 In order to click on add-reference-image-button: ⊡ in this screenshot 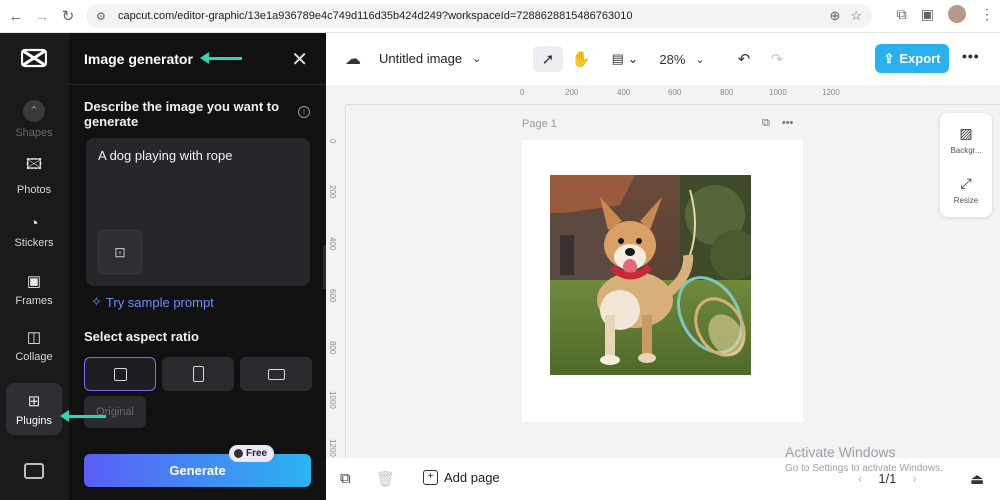, I will do `click(120, 252)`.